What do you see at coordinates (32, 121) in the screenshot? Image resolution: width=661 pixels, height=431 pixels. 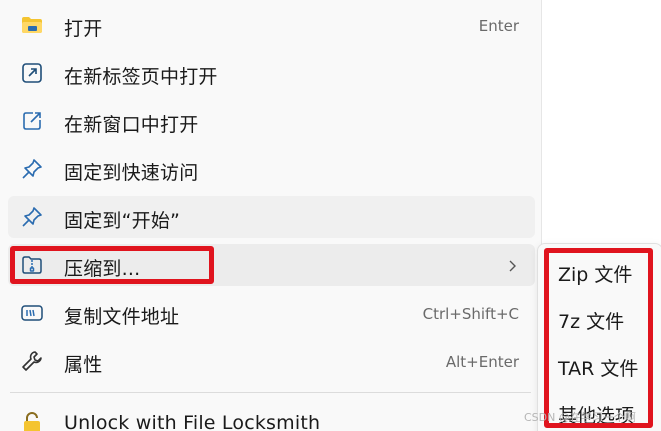 I see `open-in-new-window-icon` at bounding box center [32, 121].